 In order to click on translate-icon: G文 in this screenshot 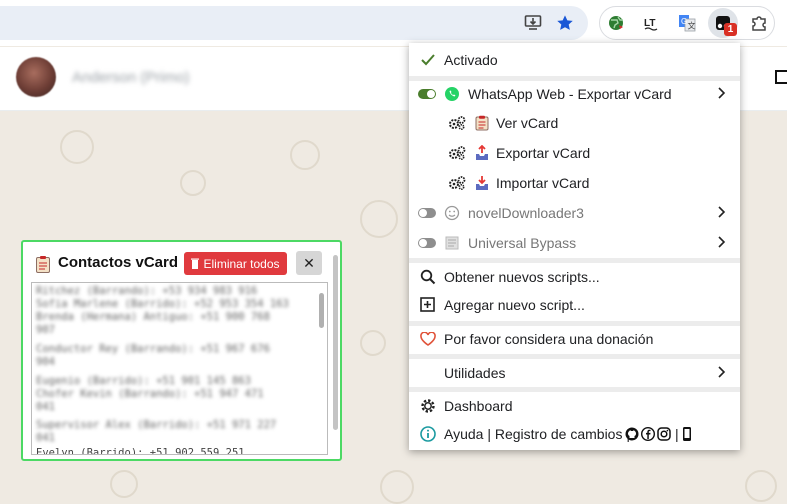, I will do `click(687, 23)`.